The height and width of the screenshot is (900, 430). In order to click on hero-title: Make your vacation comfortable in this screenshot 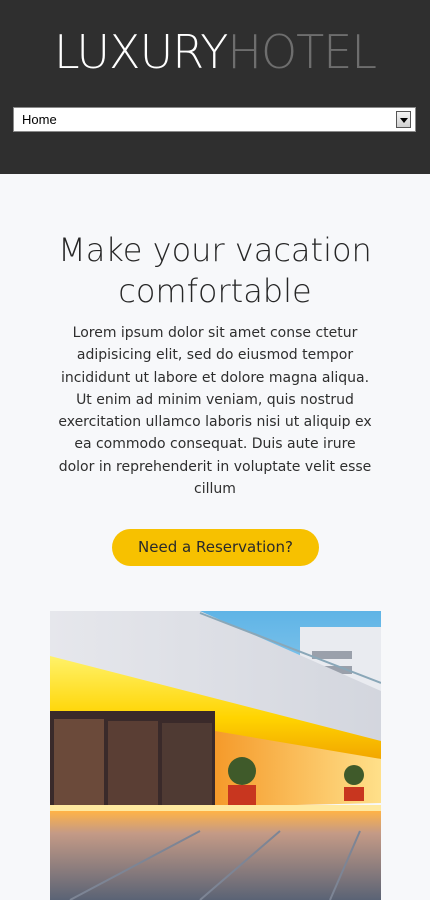, I will do `click(215, 270)`.